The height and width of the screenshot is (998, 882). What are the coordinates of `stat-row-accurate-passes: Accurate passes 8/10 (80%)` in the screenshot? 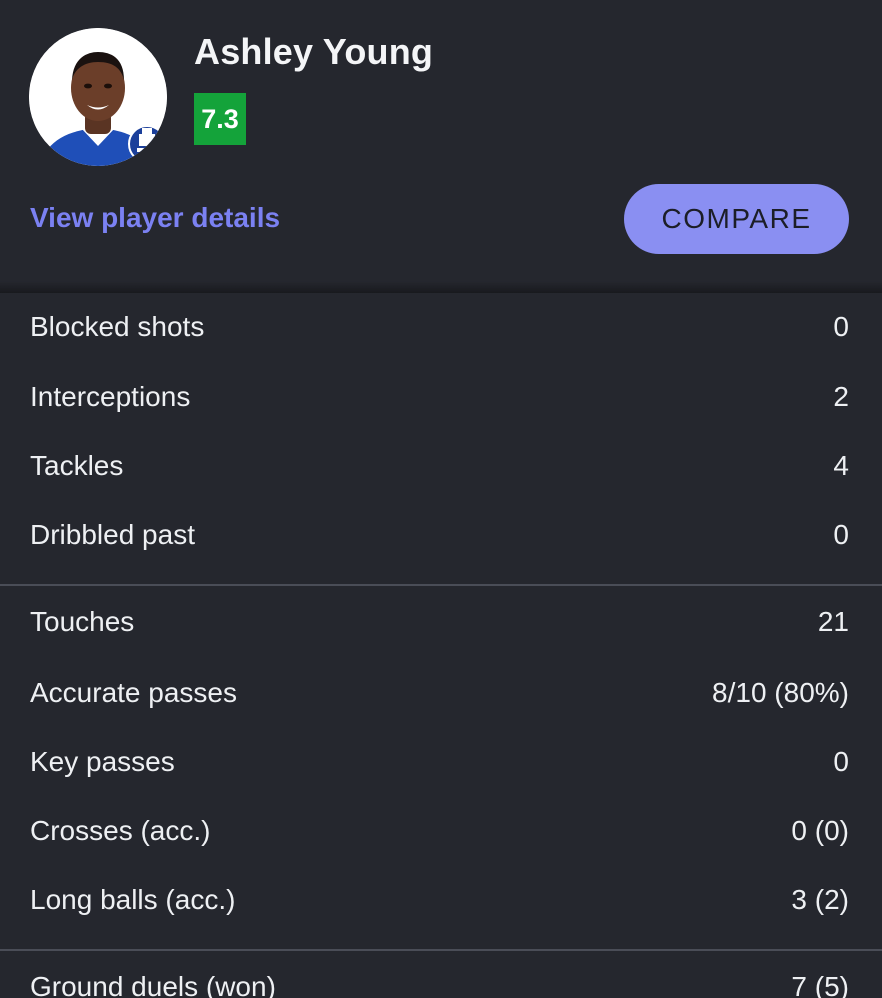 It's located at (441, 692).